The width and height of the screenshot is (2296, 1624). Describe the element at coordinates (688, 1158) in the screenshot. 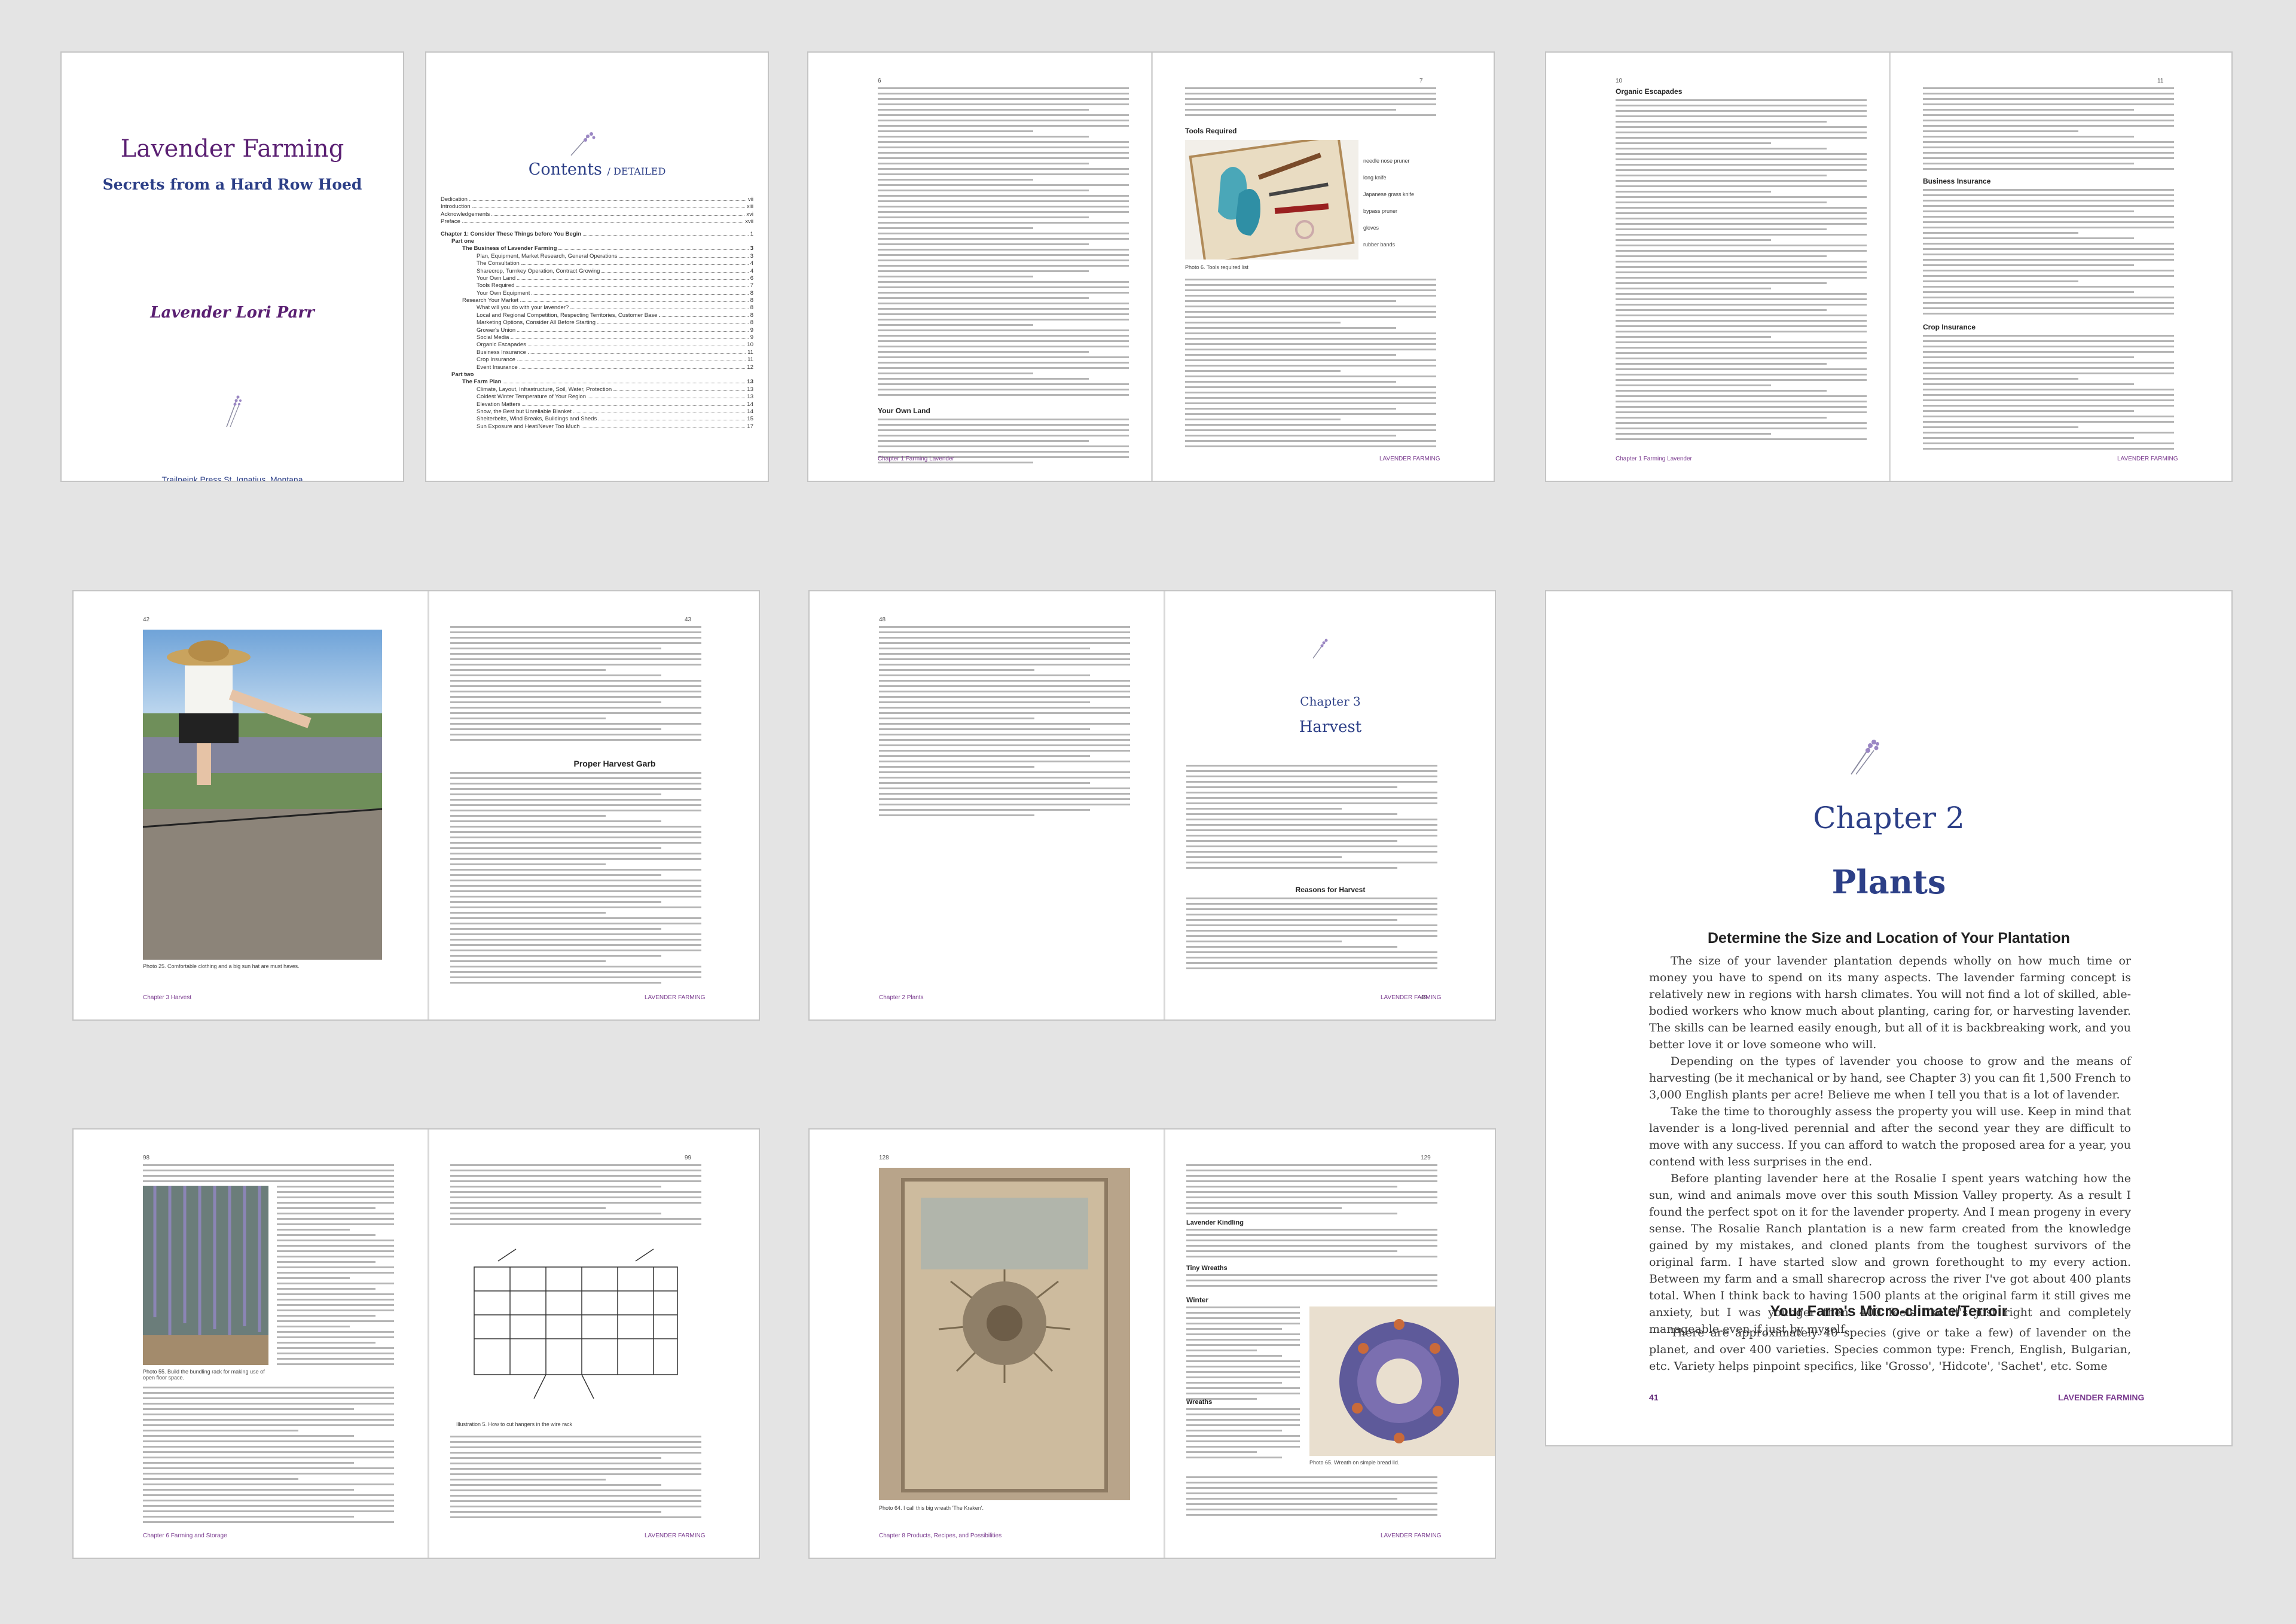

I see `page-number-right: 99` at that location.